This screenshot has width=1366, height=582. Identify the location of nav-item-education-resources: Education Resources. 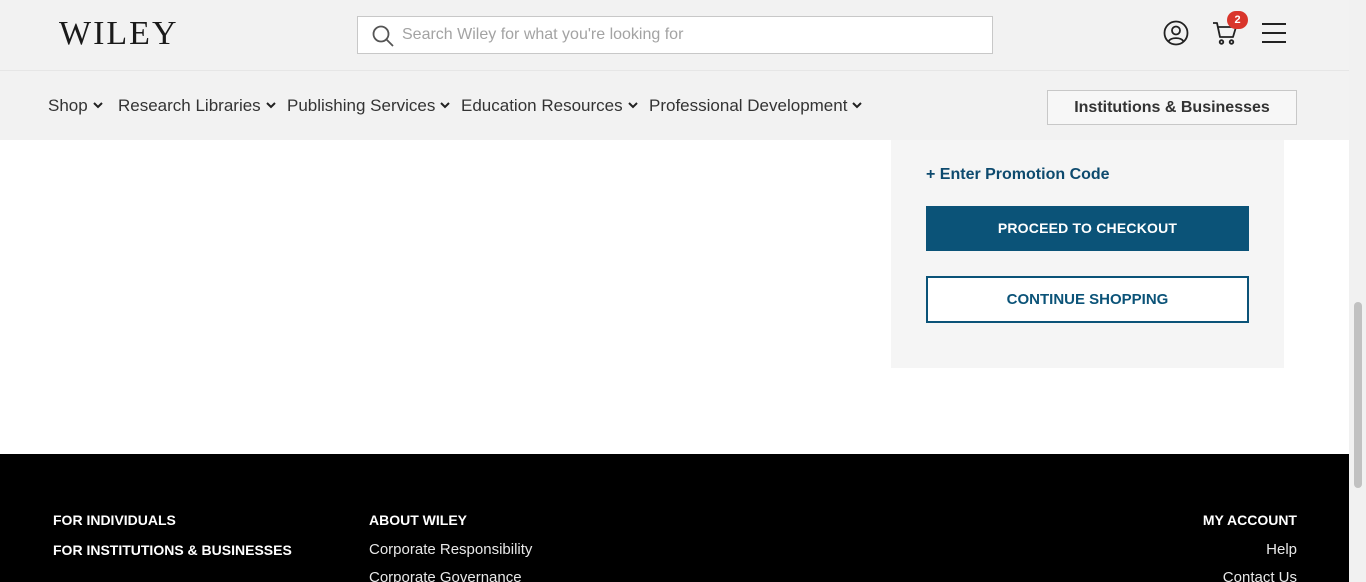
(549, 106).